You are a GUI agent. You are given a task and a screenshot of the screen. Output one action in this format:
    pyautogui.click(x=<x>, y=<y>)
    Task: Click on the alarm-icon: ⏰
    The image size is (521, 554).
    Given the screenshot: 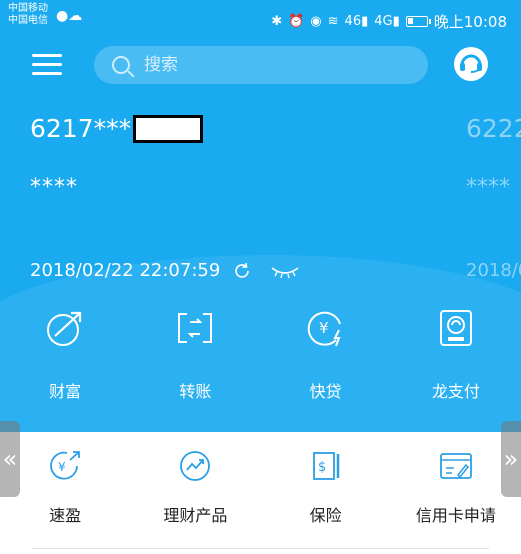 What is the action you would take?
    pyautogui.click(x=296, y=21)
    